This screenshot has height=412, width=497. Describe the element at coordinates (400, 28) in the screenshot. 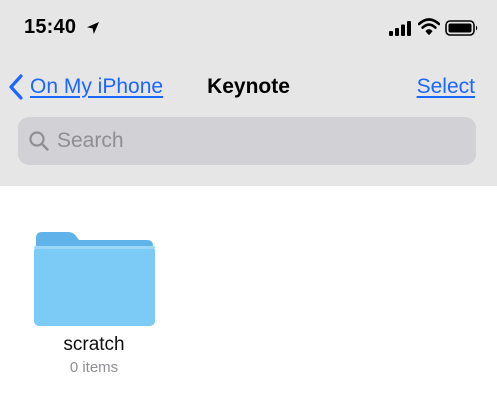

I see `signal-bars-icon` at that location.